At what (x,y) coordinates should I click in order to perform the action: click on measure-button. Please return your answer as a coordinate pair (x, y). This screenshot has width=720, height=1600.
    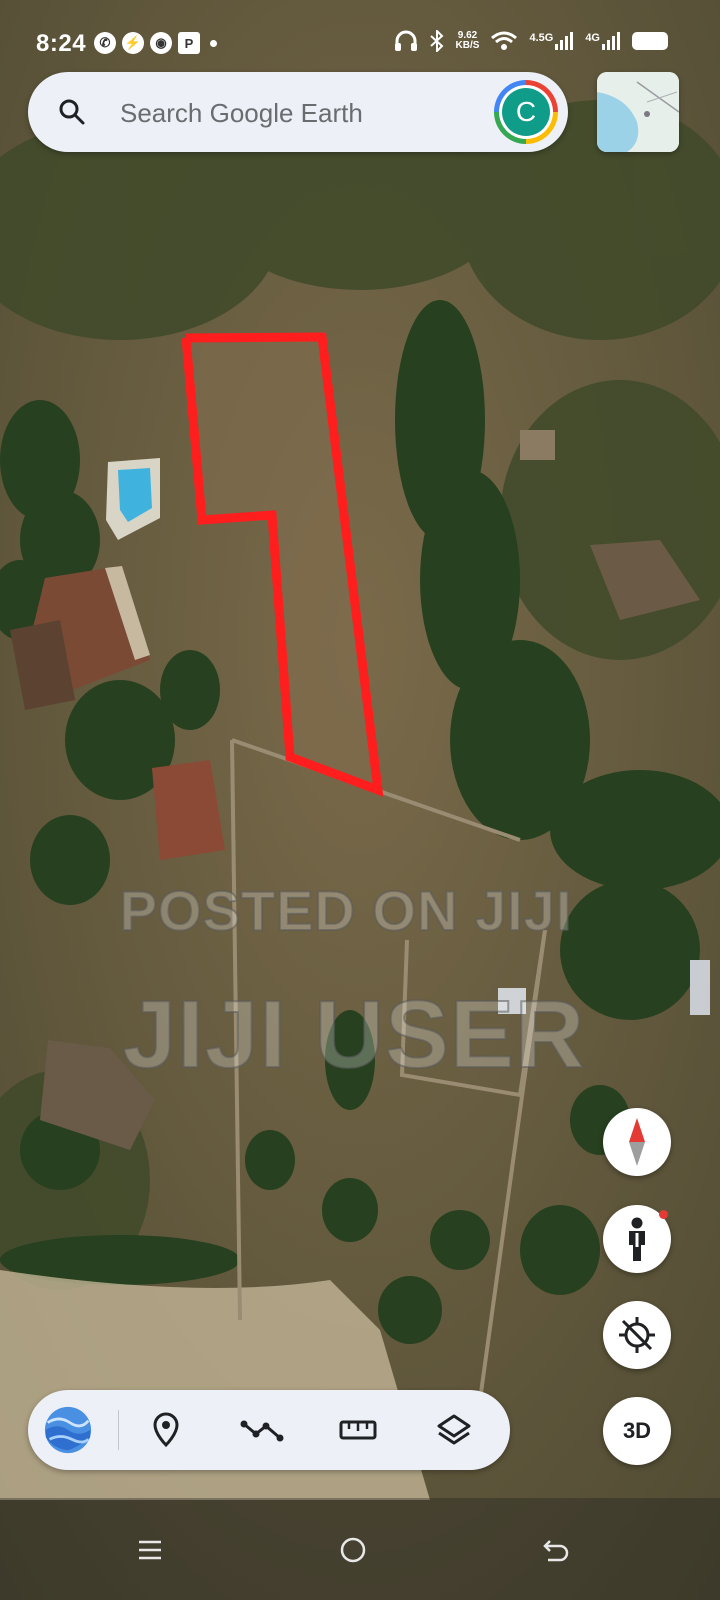
    Looking at the image, I should click on (358, 1430).